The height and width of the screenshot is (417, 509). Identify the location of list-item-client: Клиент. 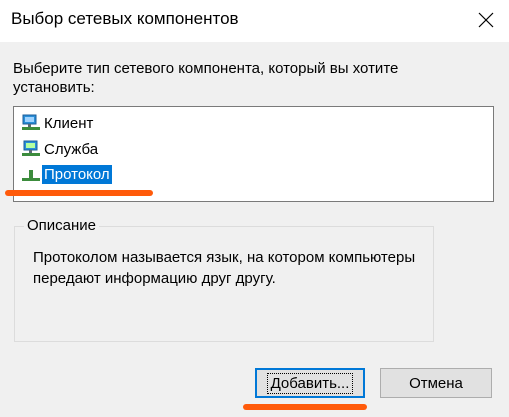
(58, 123).